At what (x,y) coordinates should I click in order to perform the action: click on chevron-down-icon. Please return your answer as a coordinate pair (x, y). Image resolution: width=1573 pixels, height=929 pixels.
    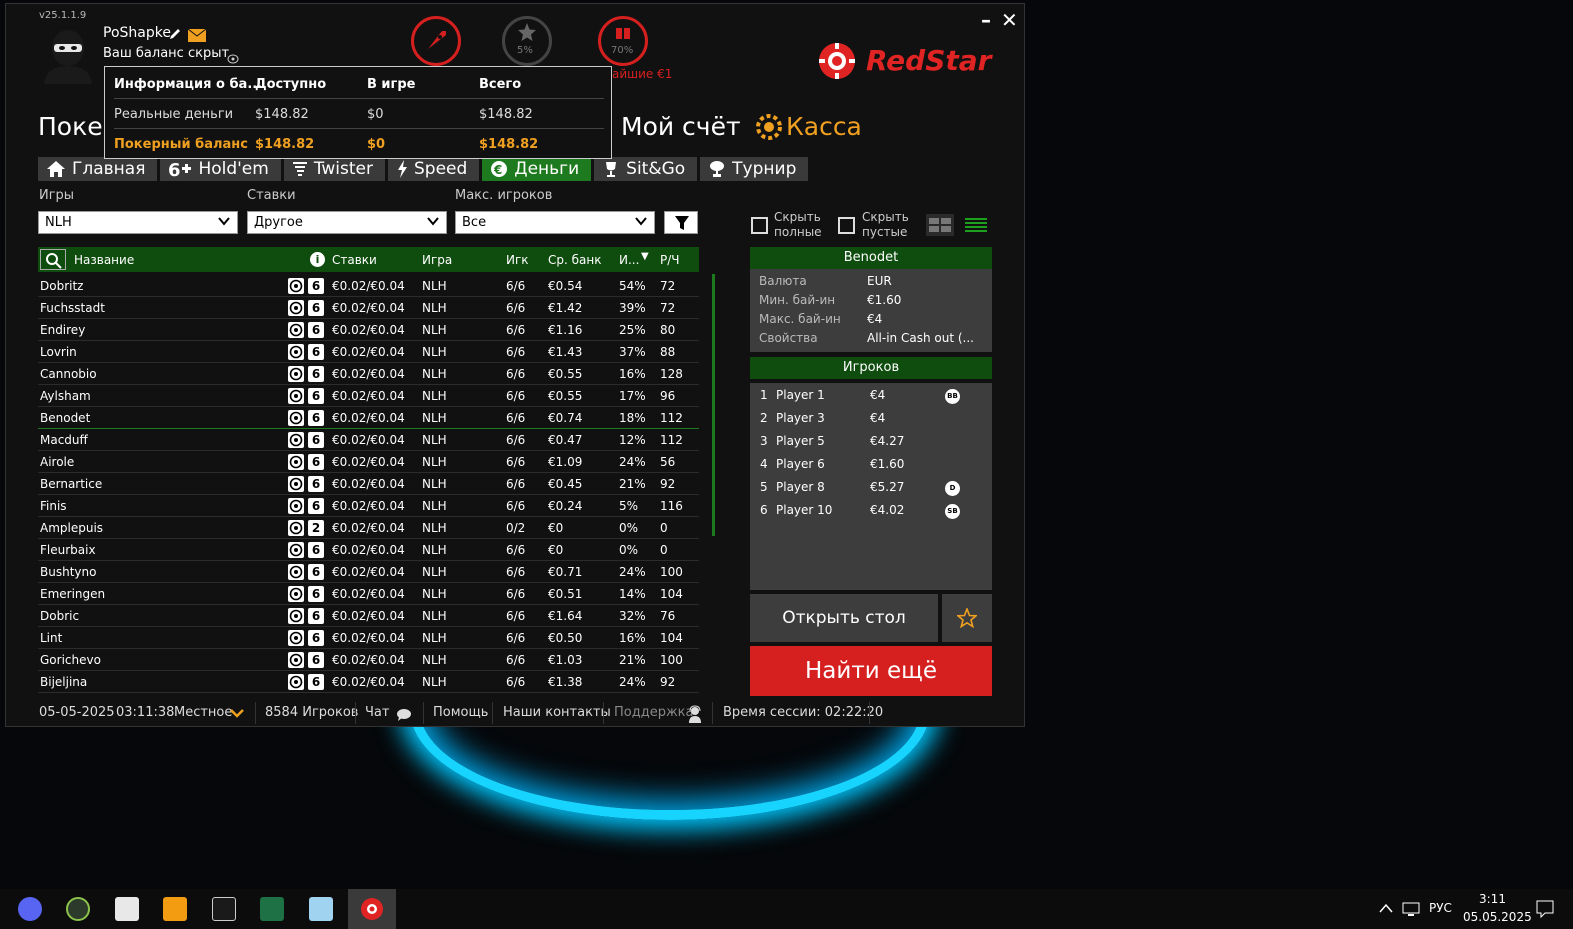
    Looking at the image, I should click on (237, 713).